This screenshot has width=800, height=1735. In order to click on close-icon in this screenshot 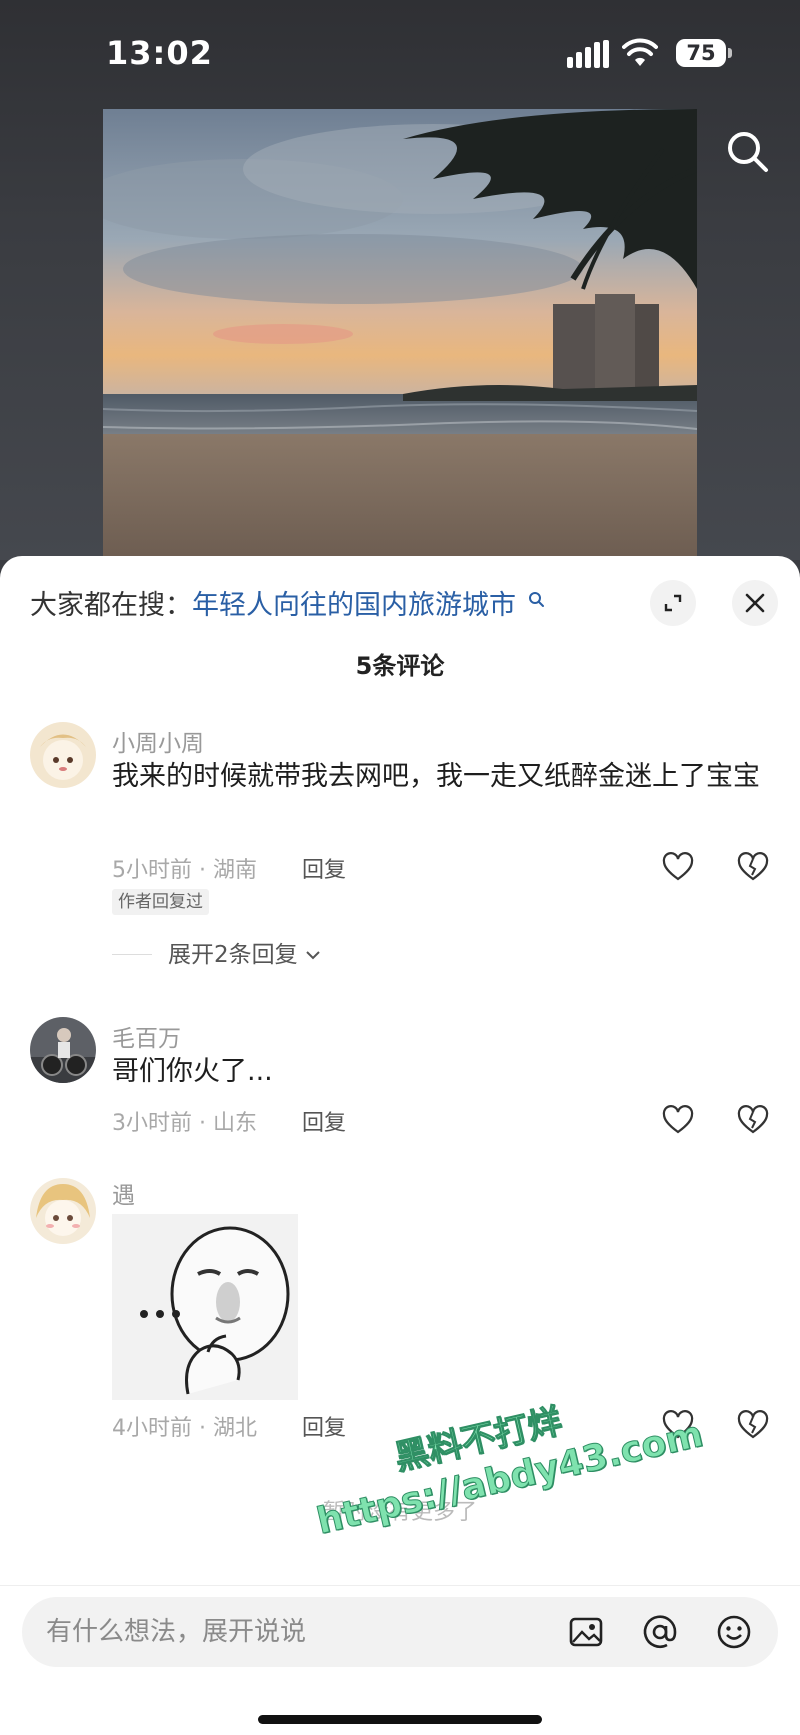, I will do `click(755, 603)`.